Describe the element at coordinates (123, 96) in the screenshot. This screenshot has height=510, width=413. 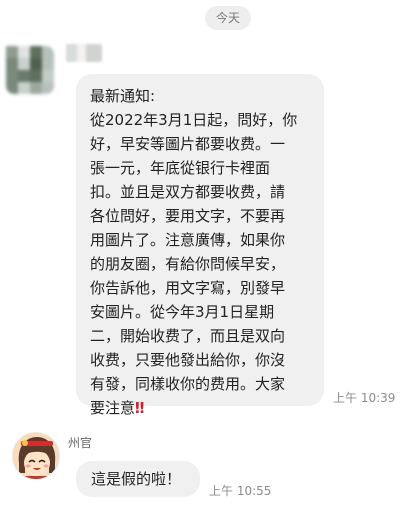
I see `message-line: 最新通知:` at that location.